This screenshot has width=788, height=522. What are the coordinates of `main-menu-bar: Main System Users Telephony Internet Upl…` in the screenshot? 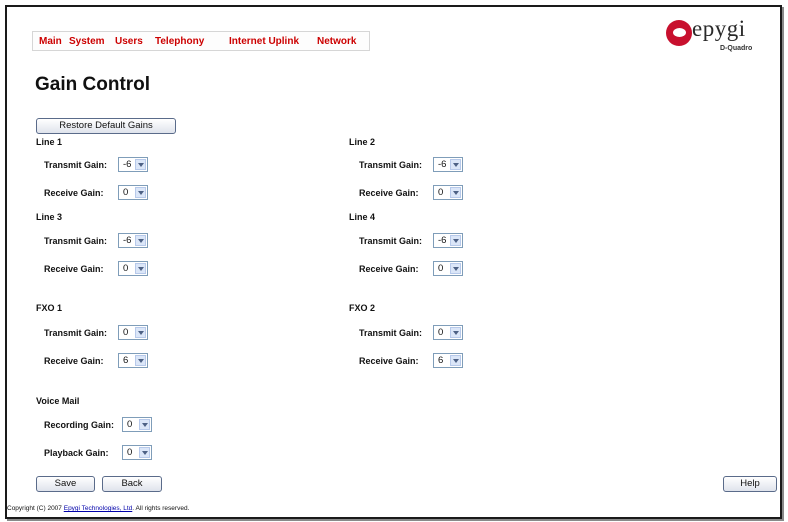 It's located at (201, 41).